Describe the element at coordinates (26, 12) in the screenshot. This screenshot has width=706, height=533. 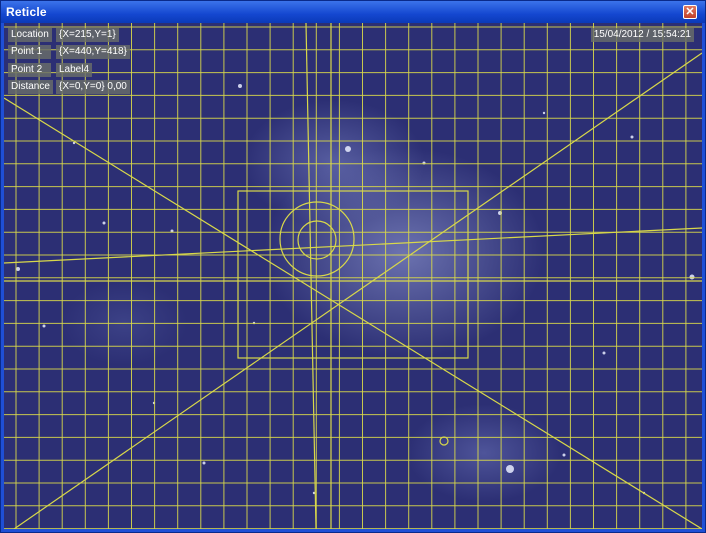
I see `window-title: Reticle` at that location.